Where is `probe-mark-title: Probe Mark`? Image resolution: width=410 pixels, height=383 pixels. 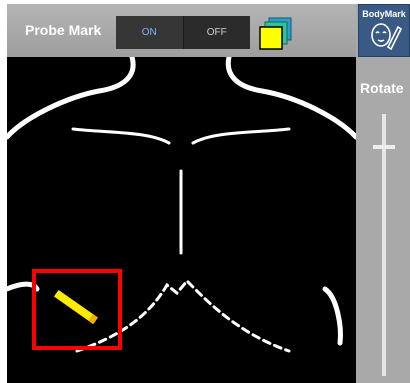 probe-mark-title: Probe Mark is located at coordinates (63, 30).